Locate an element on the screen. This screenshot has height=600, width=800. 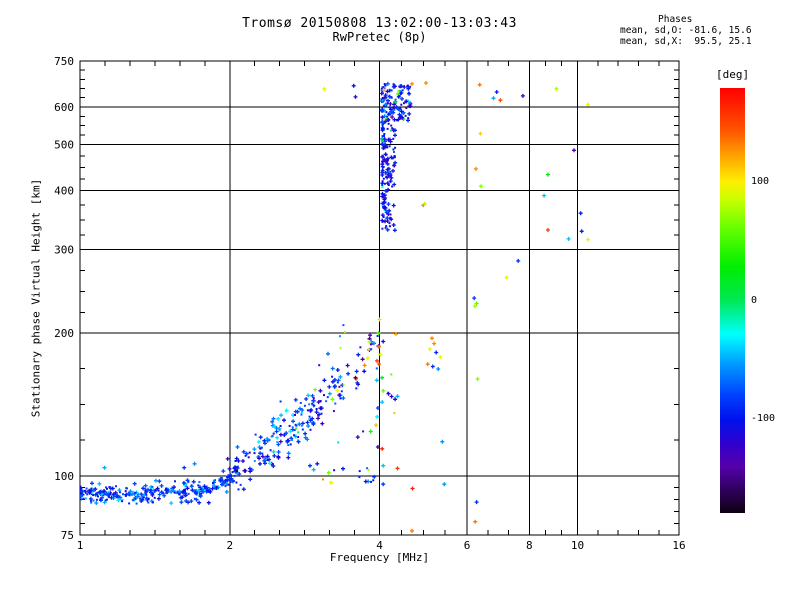
colorbar-tick-label: 0 is located at coordinates (754, 300).